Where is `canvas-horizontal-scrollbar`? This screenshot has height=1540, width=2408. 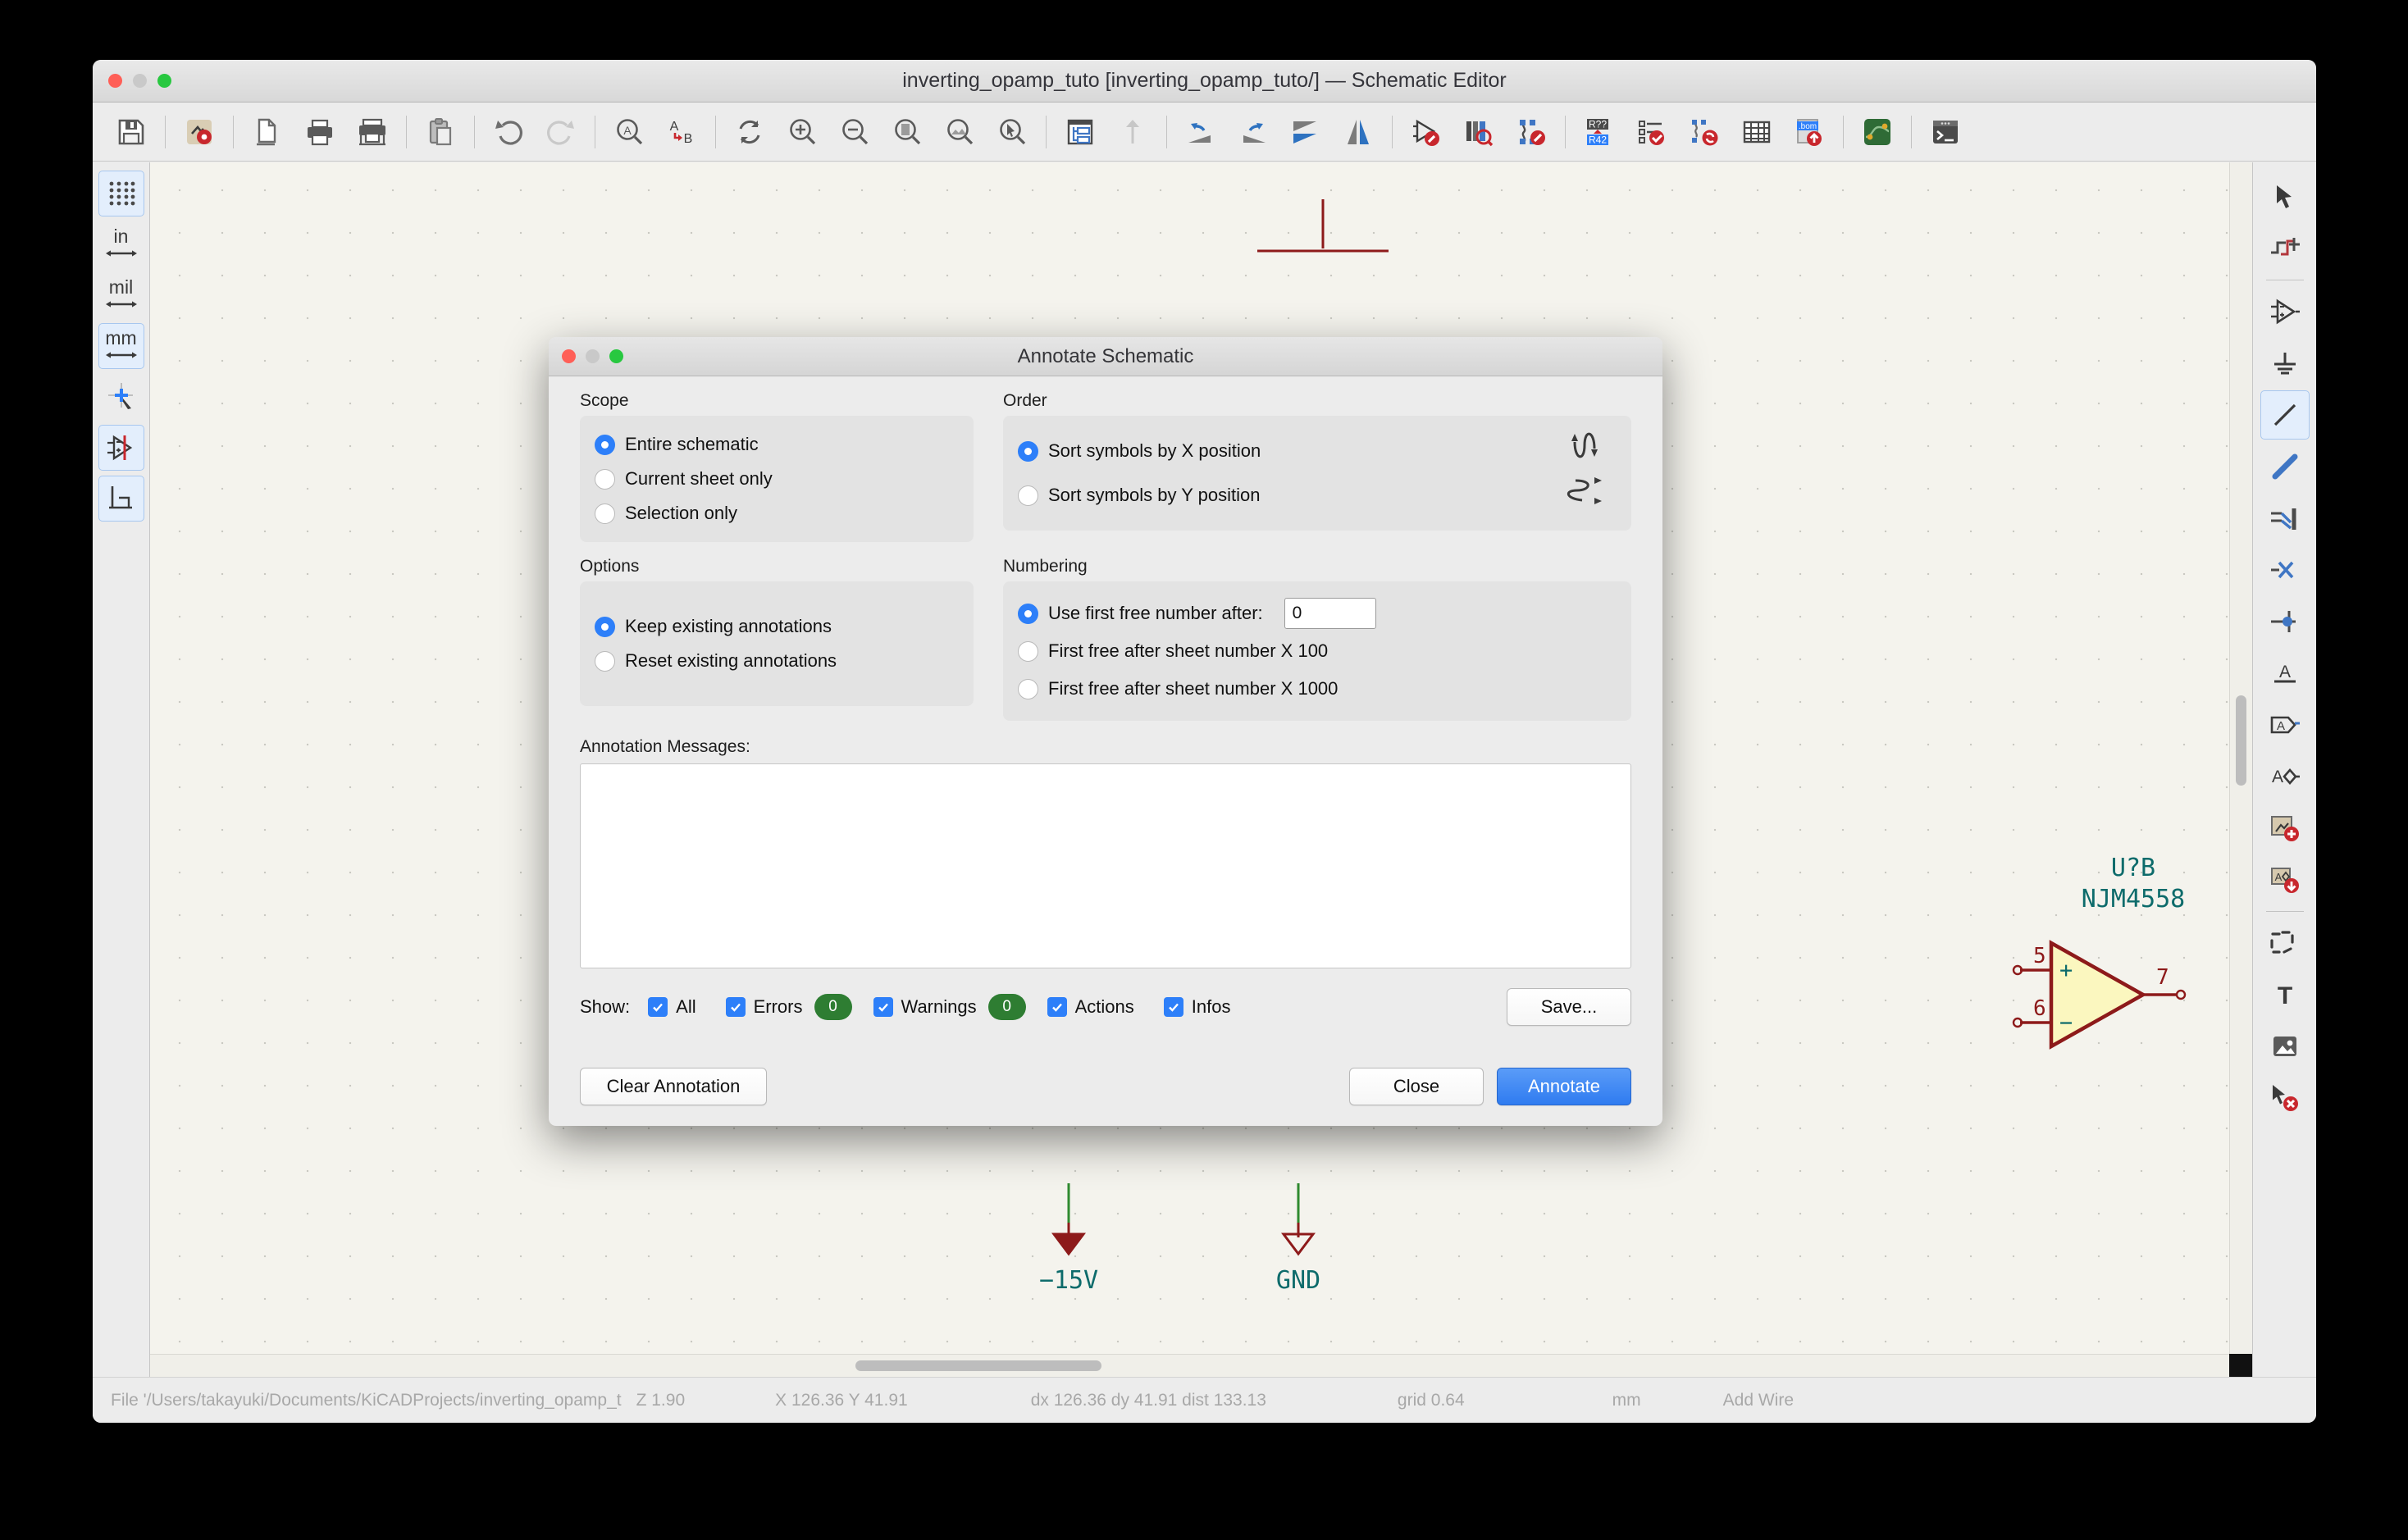 canvas-horizontal-scrollbar is located at coordinates (1189, 1365).